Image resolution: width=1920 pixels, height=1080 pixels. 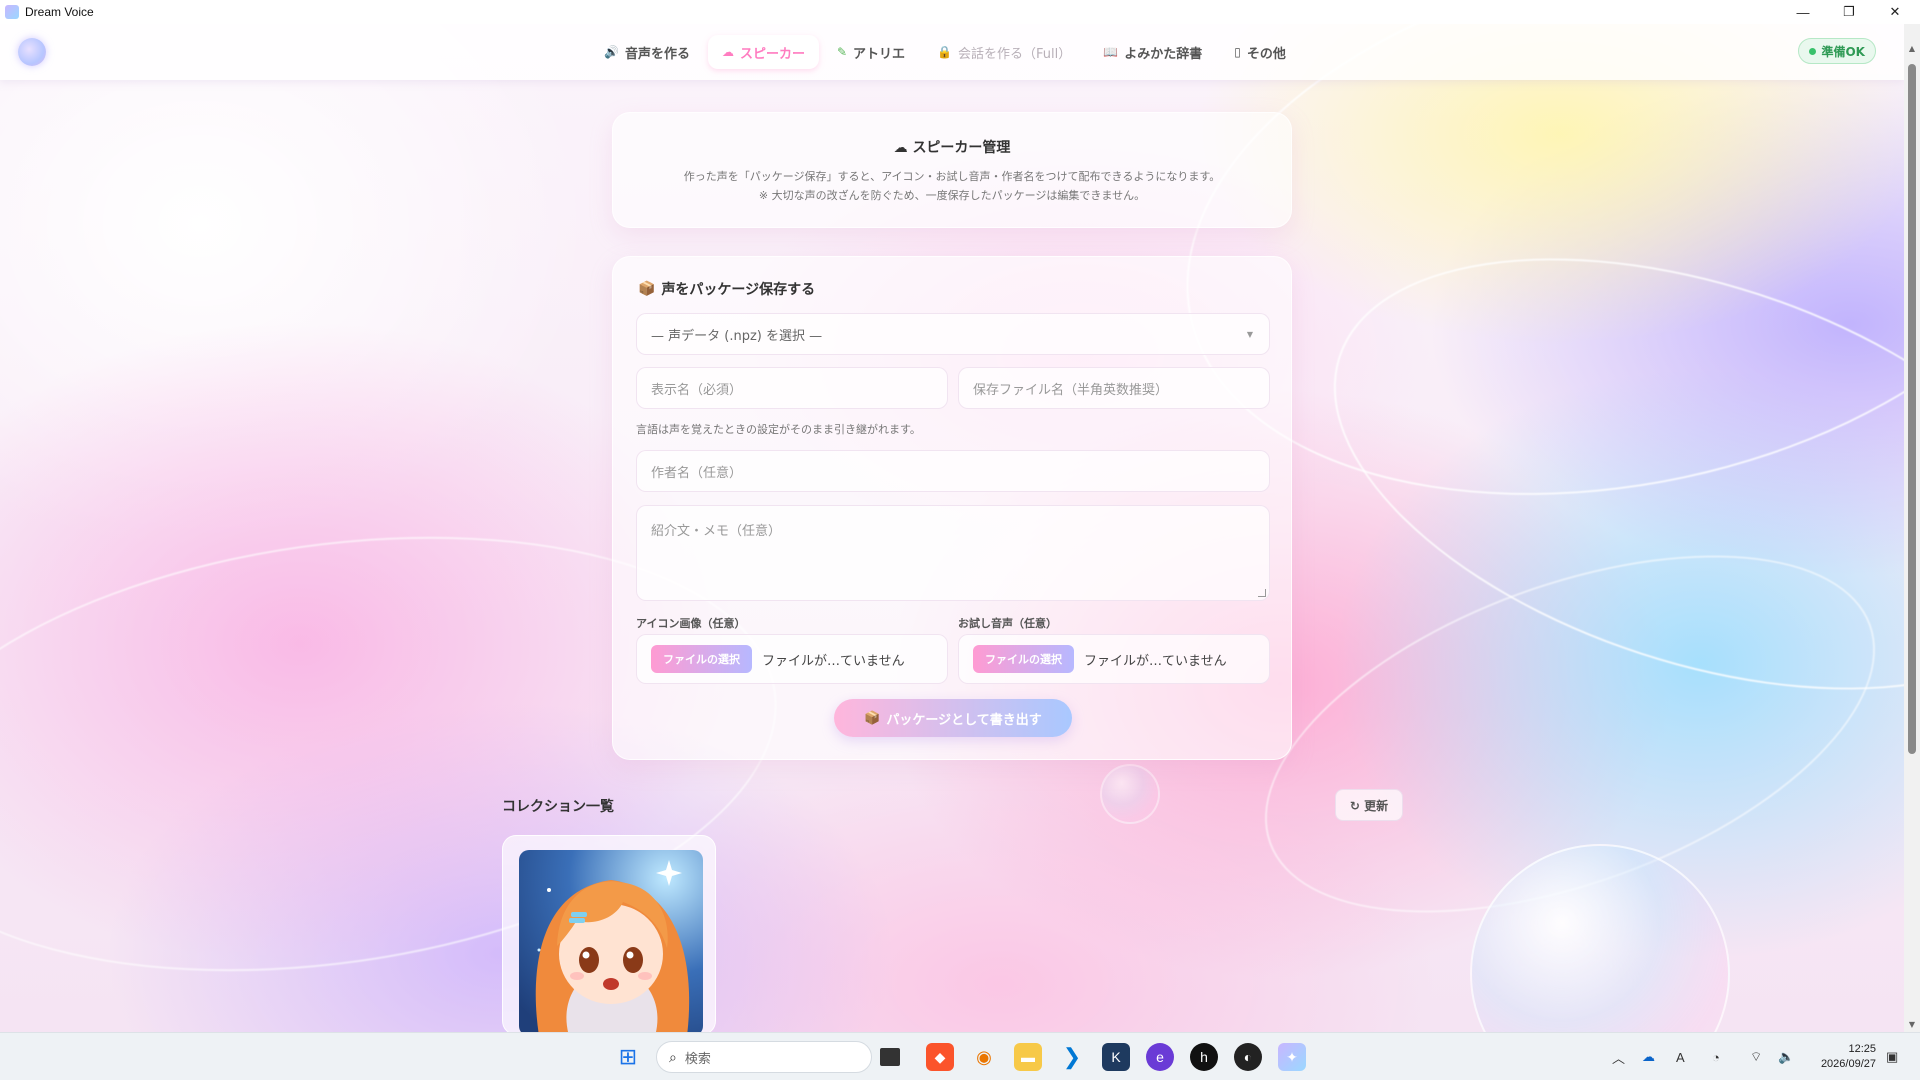 I want to click on dropdown-caret-icon: ▼, so click(x=1249, y=334).